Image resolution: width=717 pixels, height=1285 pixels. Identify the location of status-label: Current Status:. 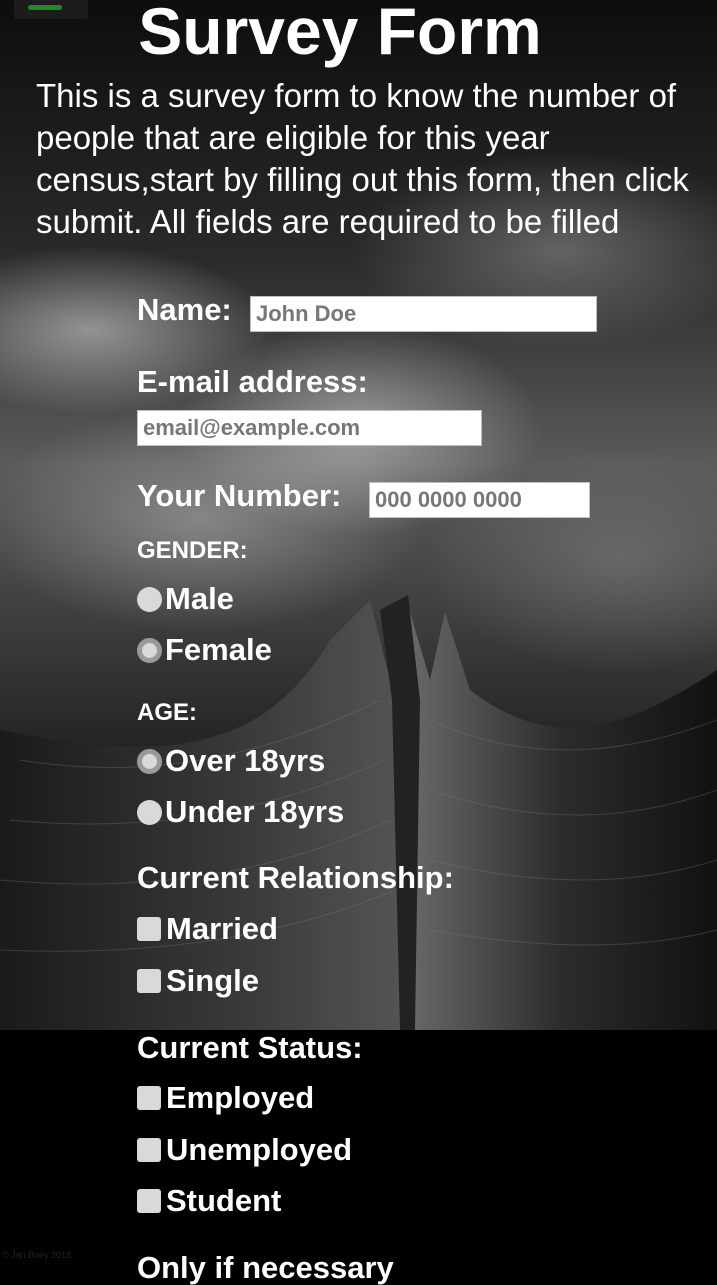
(250, 1047).